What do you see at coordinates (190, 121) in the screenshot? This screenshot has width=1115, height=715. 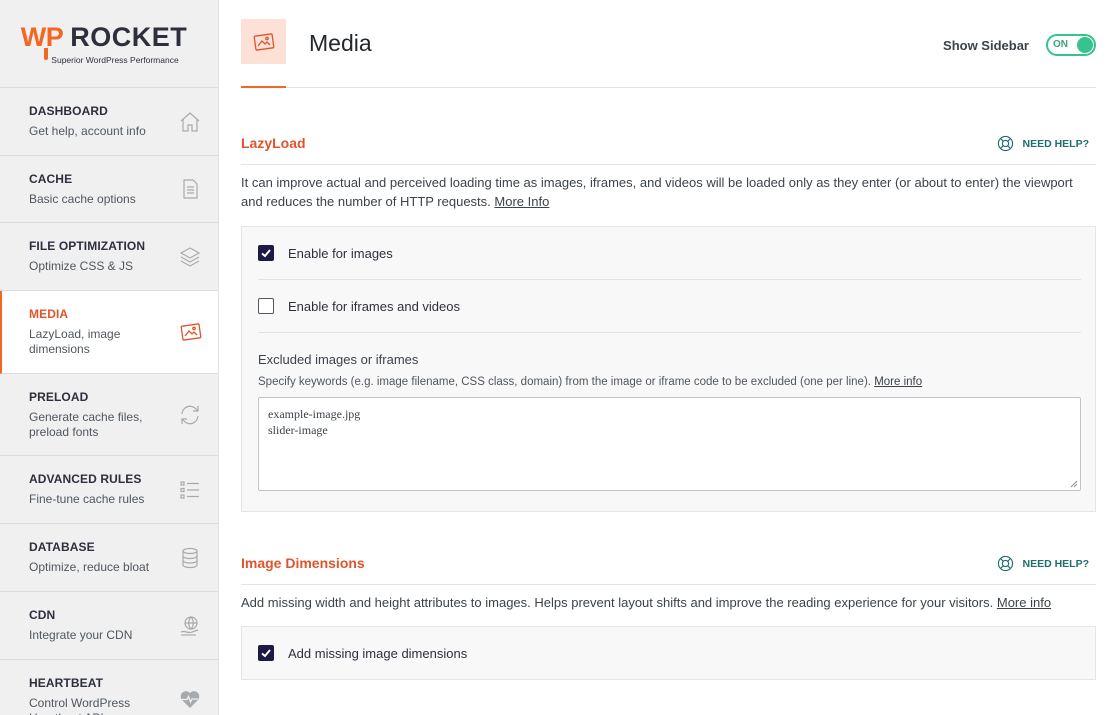 I see `home-icon` at bounding box center [190, 121].